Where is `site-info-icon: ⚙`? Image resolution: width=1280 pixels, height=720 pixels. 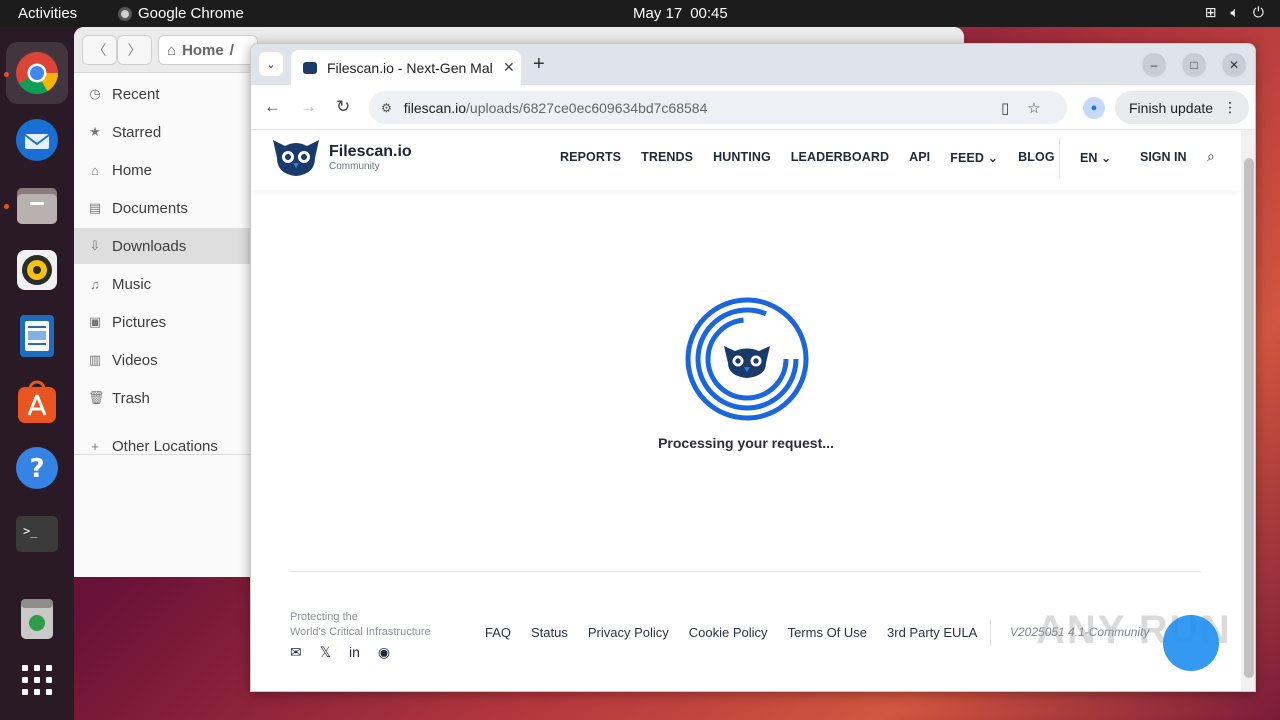 site-info-icon: ⚙ is located at coordinates (386, 108).